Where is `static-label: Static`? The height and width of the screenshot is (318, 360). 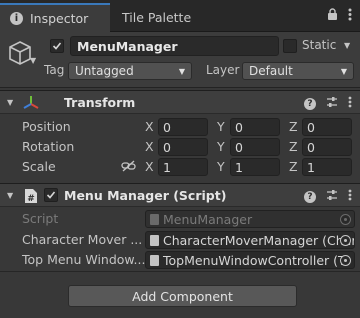 static-label: Static is located at coordinates (319, 45).